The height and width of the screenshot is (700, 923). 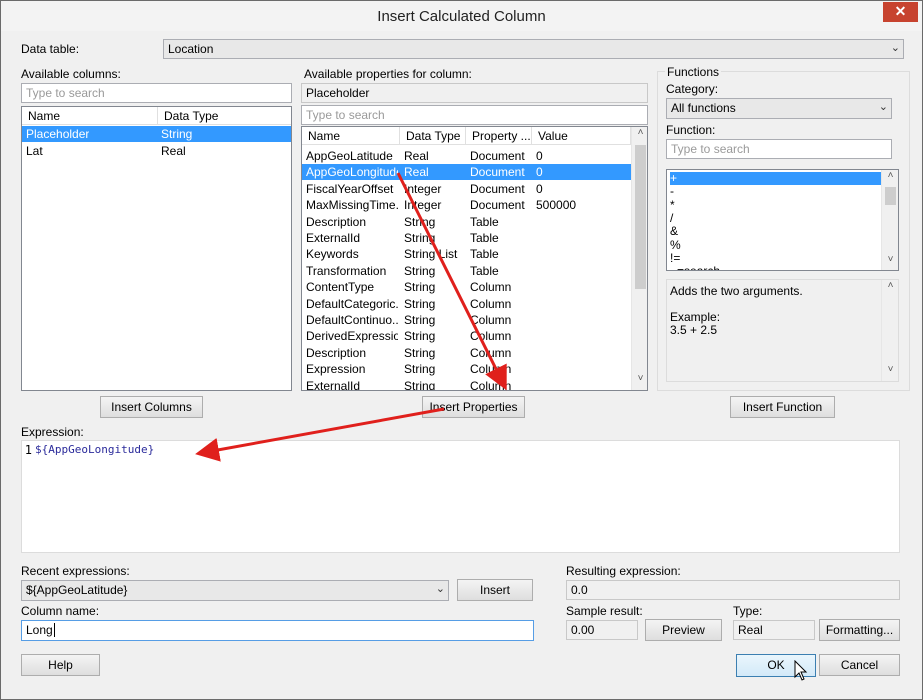 I want to click on annotation-arrows, so click(x=351, y=317).